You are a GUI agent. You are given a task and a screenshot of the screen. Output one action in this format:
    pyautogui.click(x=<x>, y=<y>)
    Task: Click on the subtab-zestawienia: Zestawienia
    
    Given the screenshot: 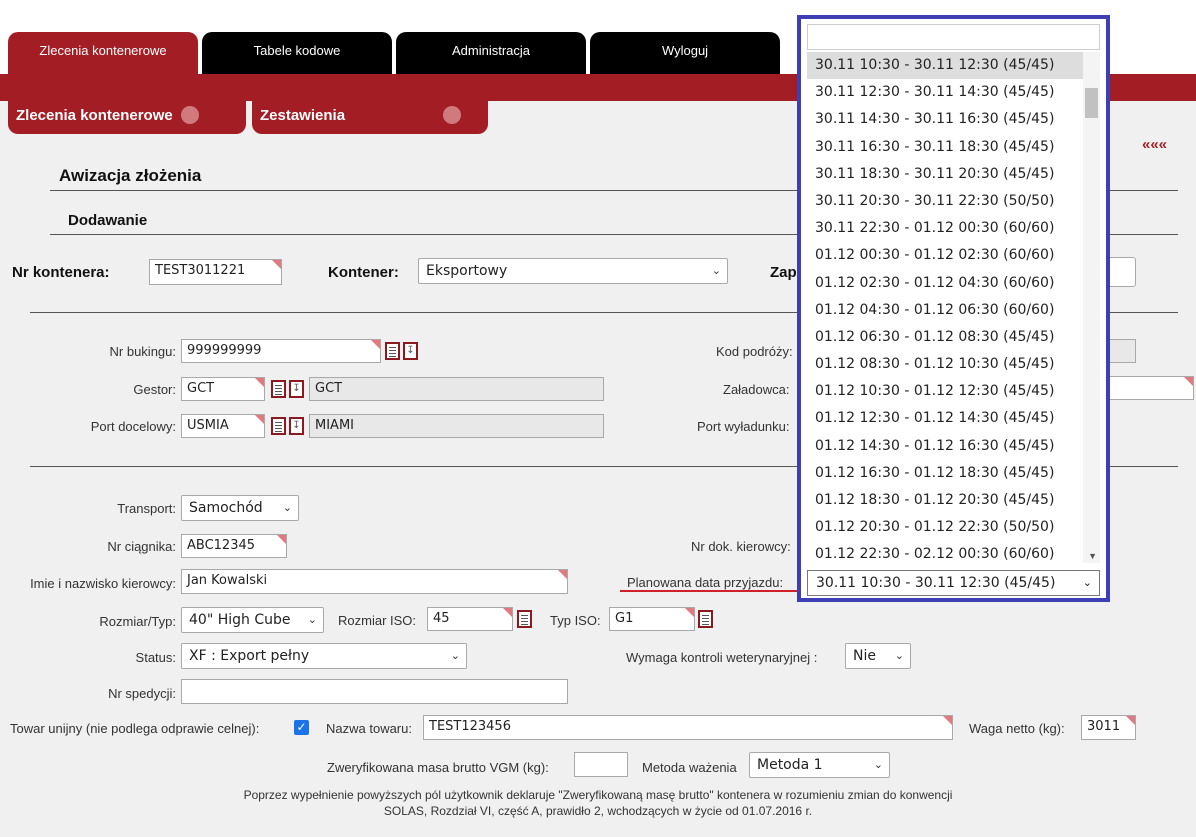 What is the action you would take?
    pyautogui.click(x=370, y=117)
    